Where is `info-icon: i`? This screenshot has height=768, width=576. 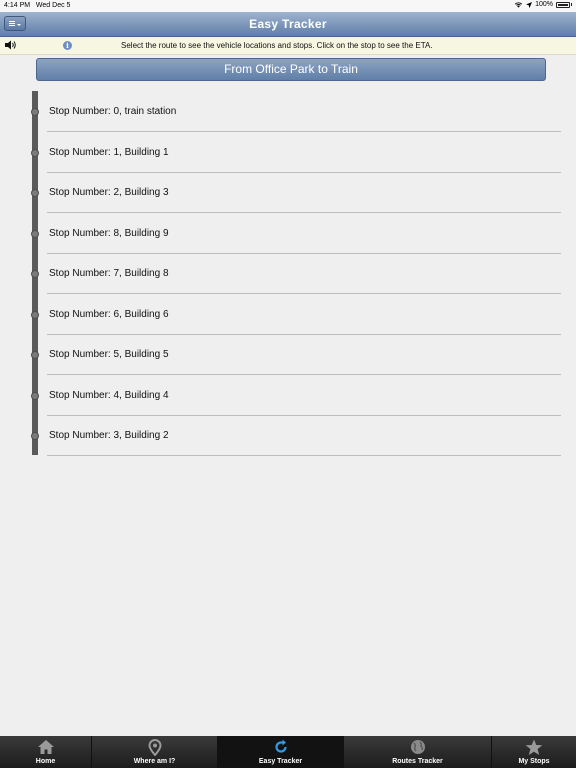
info-icon: i is located at coordinates (67, 45).